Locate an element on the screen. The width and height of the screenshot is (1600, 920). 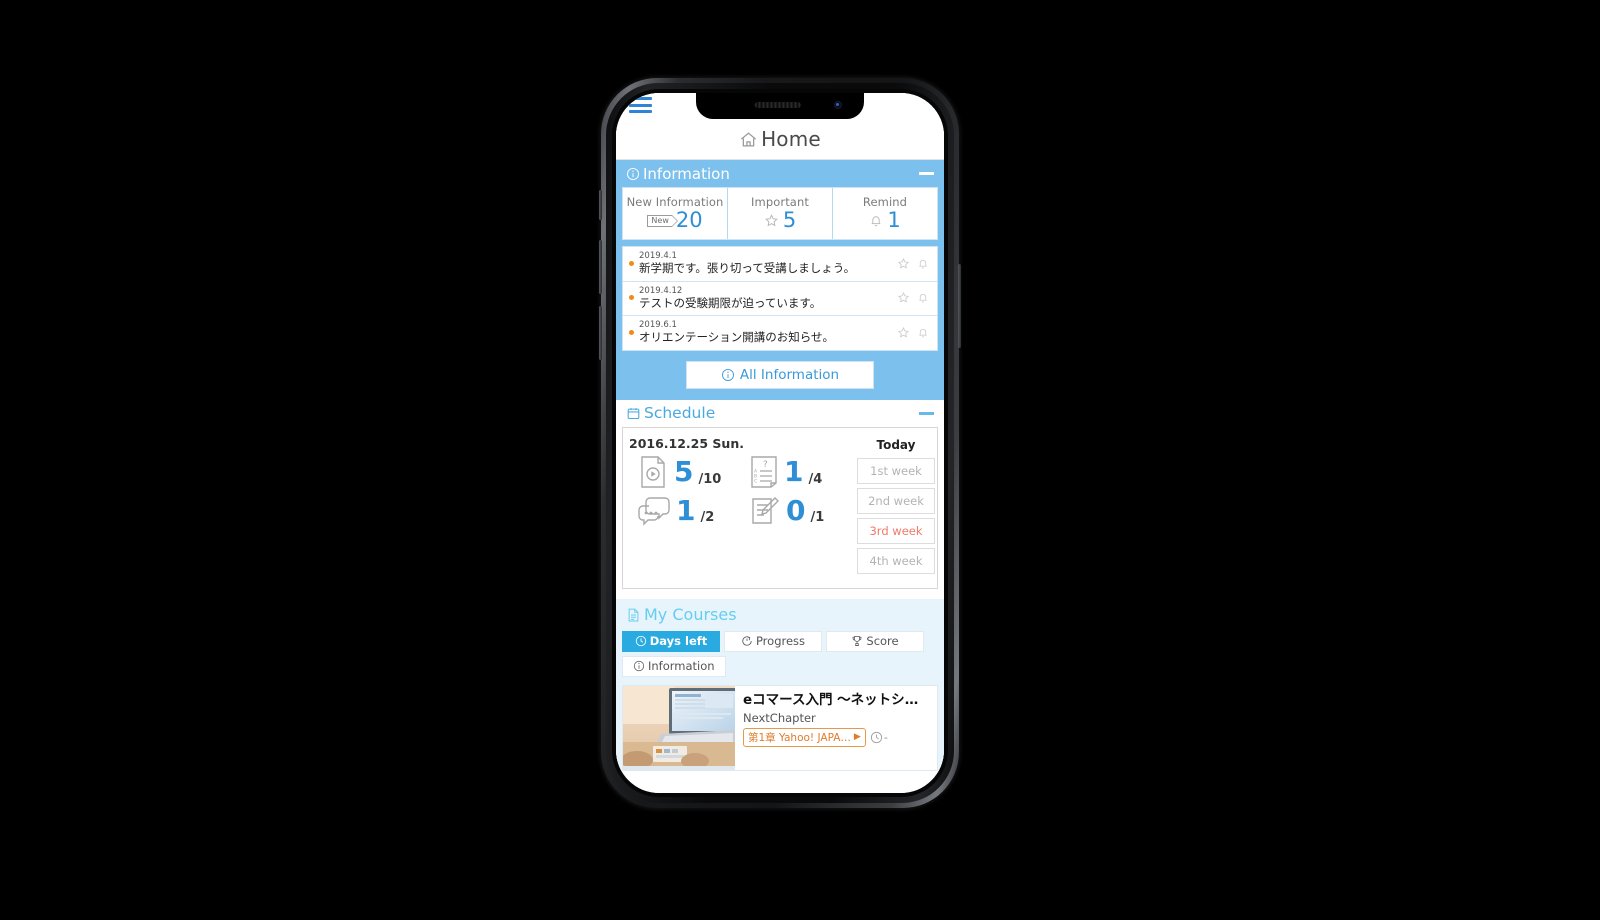
list-item-message: オリエンテーション開講のお知らせ。 is located at coordinates (737, 337).